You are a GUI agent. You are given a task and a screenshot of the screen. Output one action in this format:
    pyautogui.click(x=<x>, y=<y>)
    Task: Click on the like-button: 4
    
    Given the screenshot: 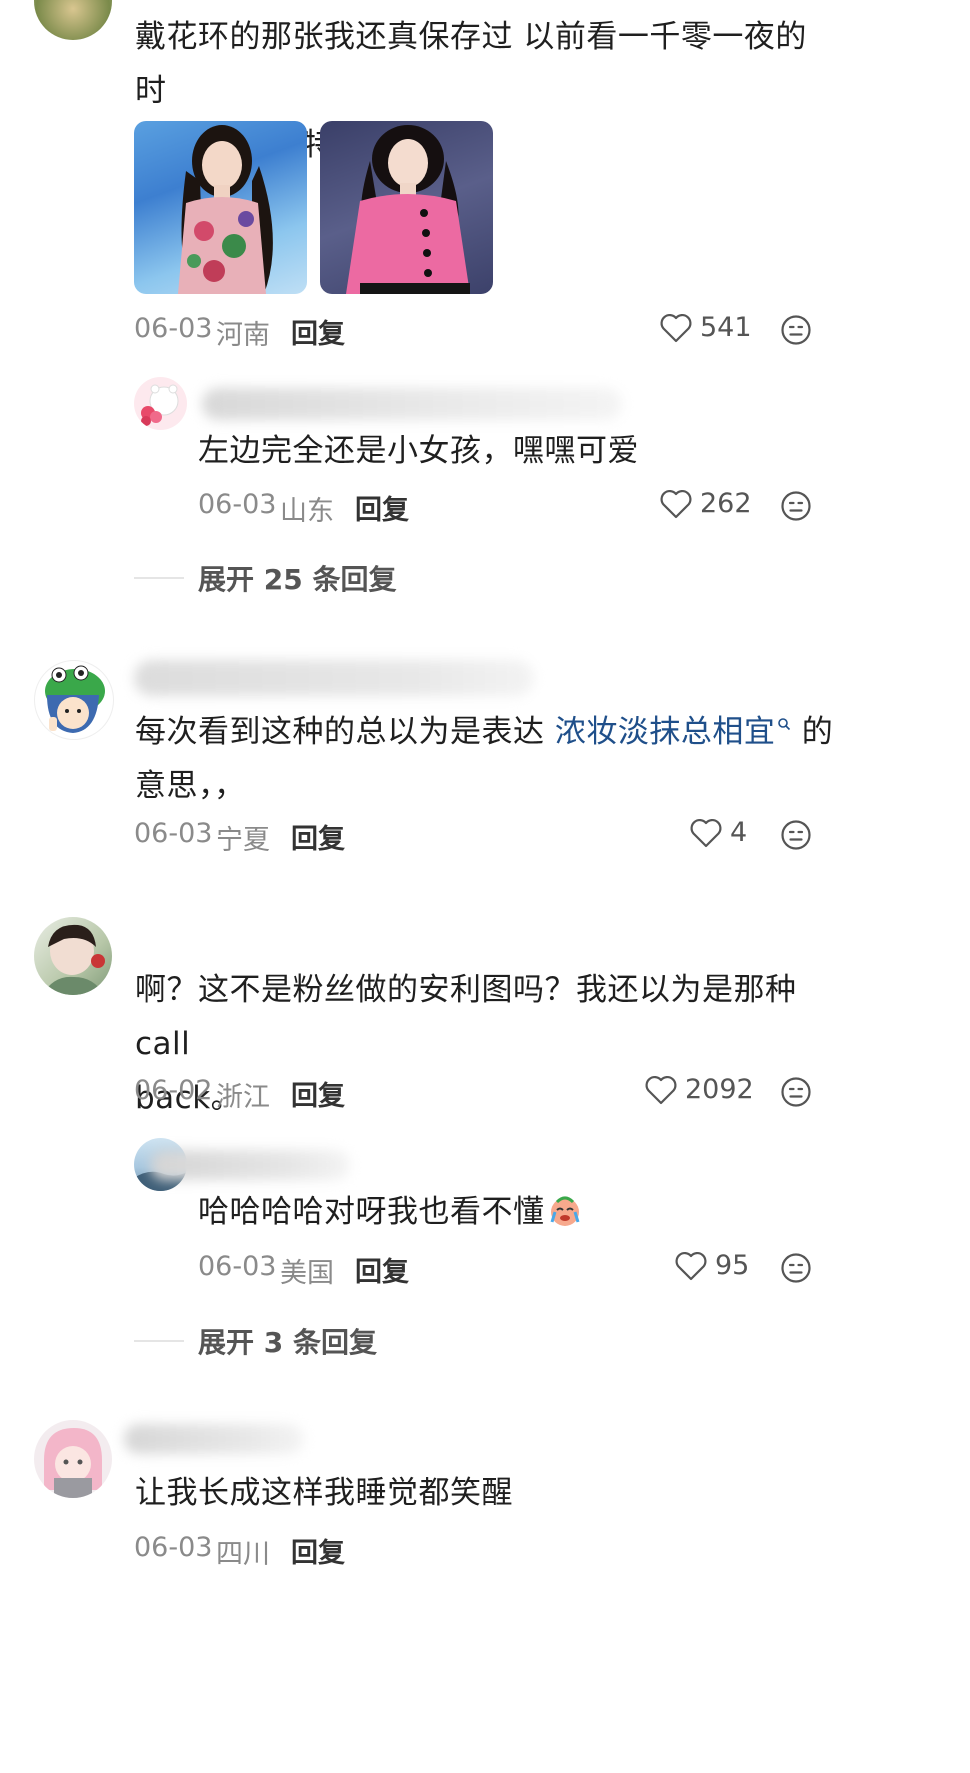 What is the action you would take?
    pyautogui.click(x=718, y=832)
    